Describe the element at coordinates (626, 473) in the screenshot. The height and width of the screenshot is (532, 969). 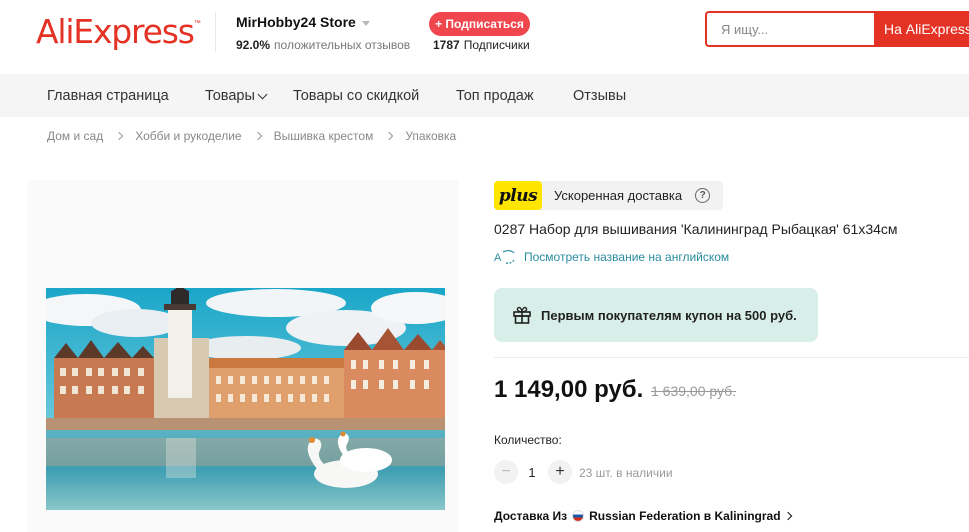
I see `stock-count: 23 шт. в наличии` at that location.